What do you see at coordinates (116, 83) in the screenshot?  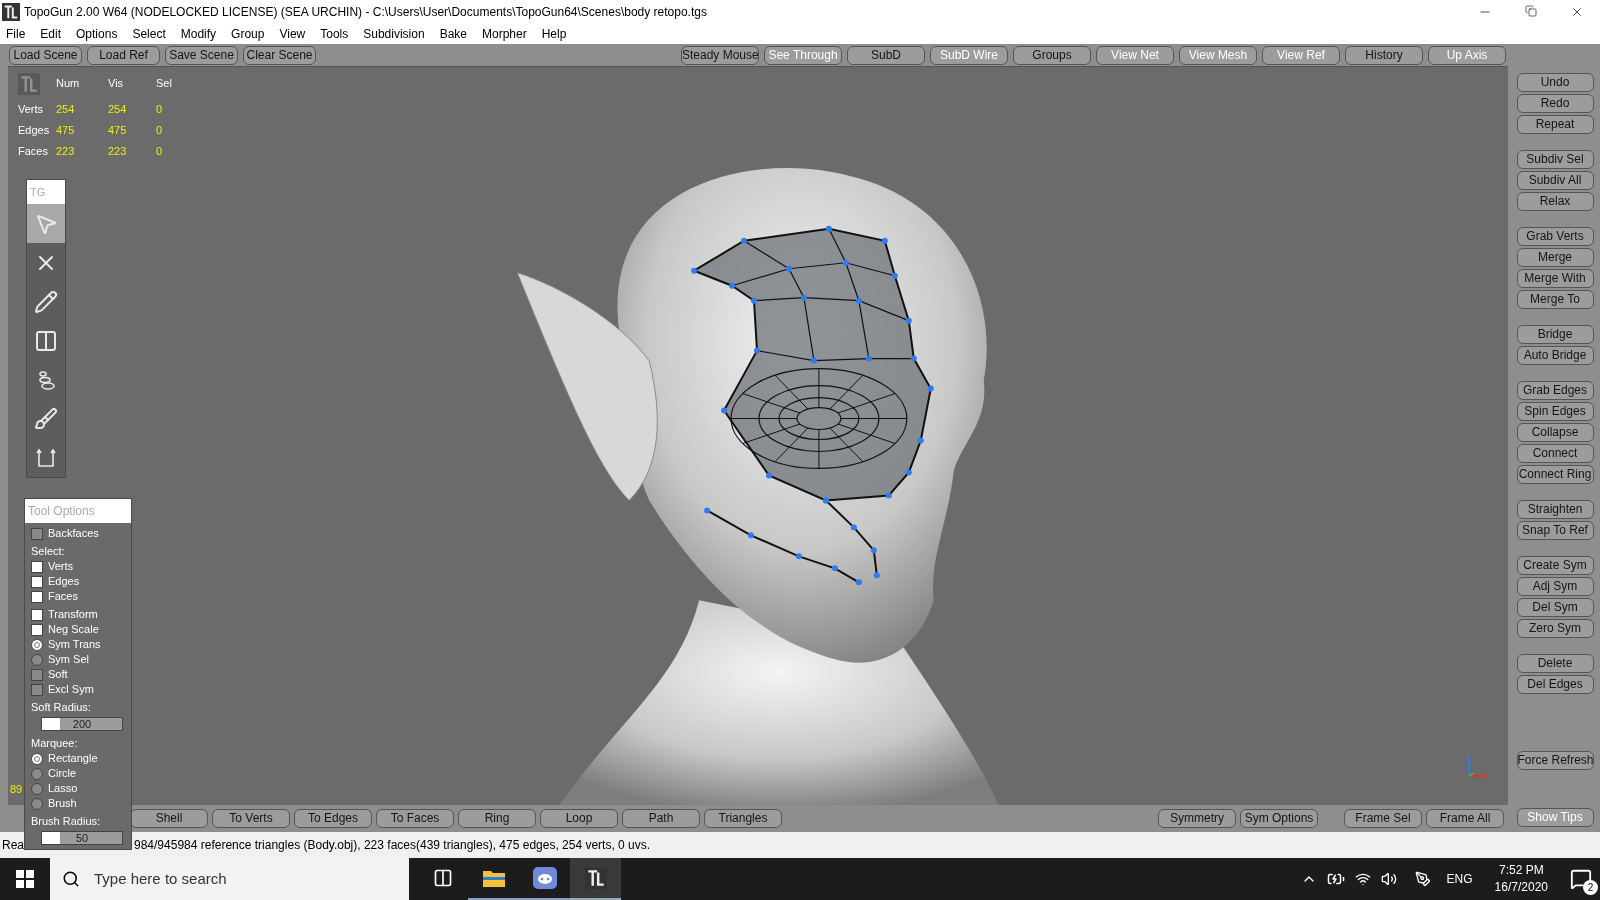 I see `column-header: Vis` at bounding box center [116, 83].